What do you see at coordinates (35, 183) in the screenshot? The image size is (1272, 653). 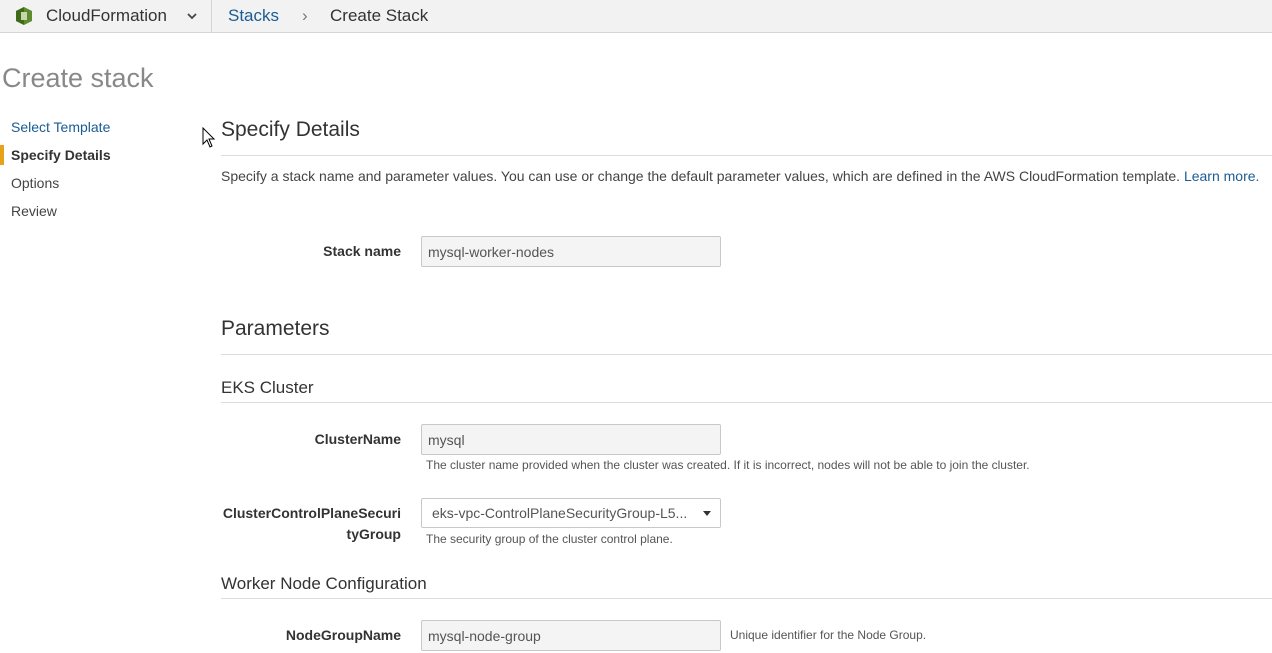 I see `step-options: Options` at bounding box center [35, 183].